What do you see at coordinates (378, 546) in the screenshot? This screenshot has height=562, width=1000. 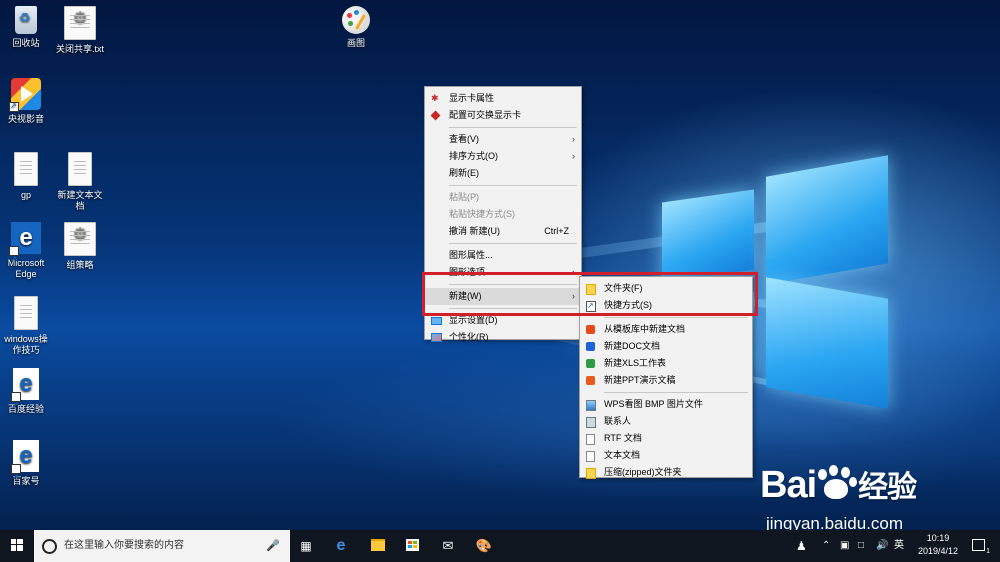 I see `taskbar-file-explorer` at bounding box center [378, 546].